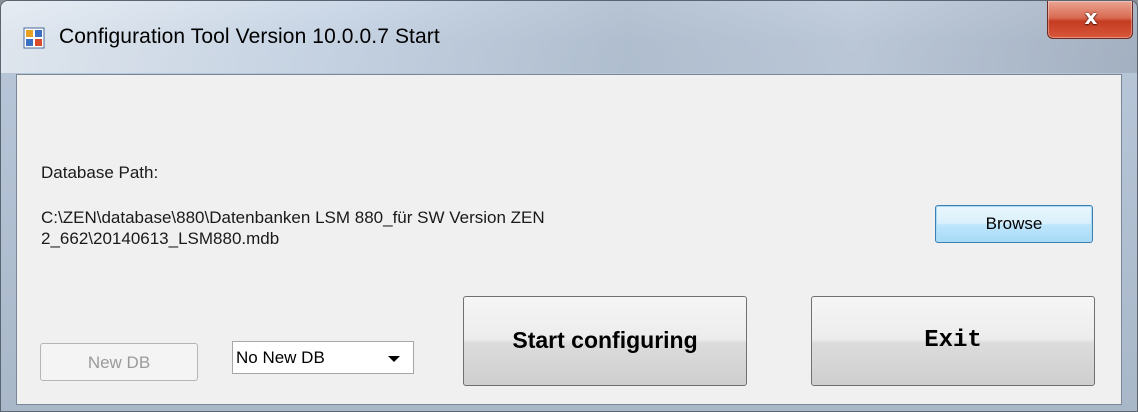  What do you see at coordinates (119, 362) in the screenshot?
I see `new-db-button: New DB` at bounding box center [119, 362].